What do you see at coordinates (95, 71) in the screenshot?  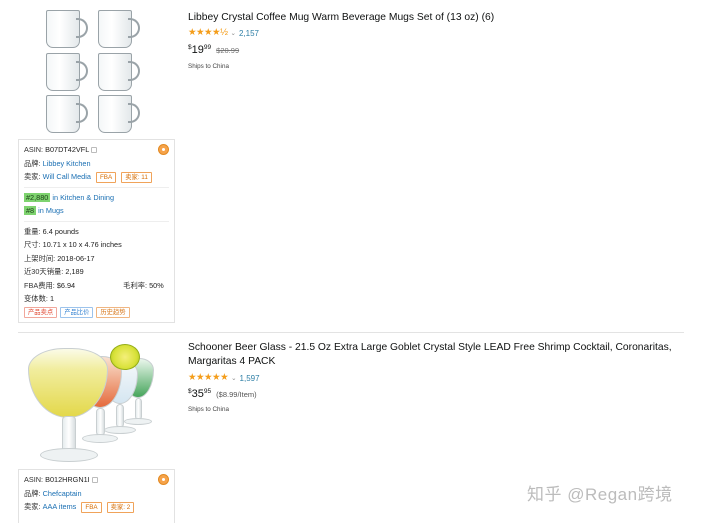 I see `product-image-mugs` at bounding box center [95, 71].